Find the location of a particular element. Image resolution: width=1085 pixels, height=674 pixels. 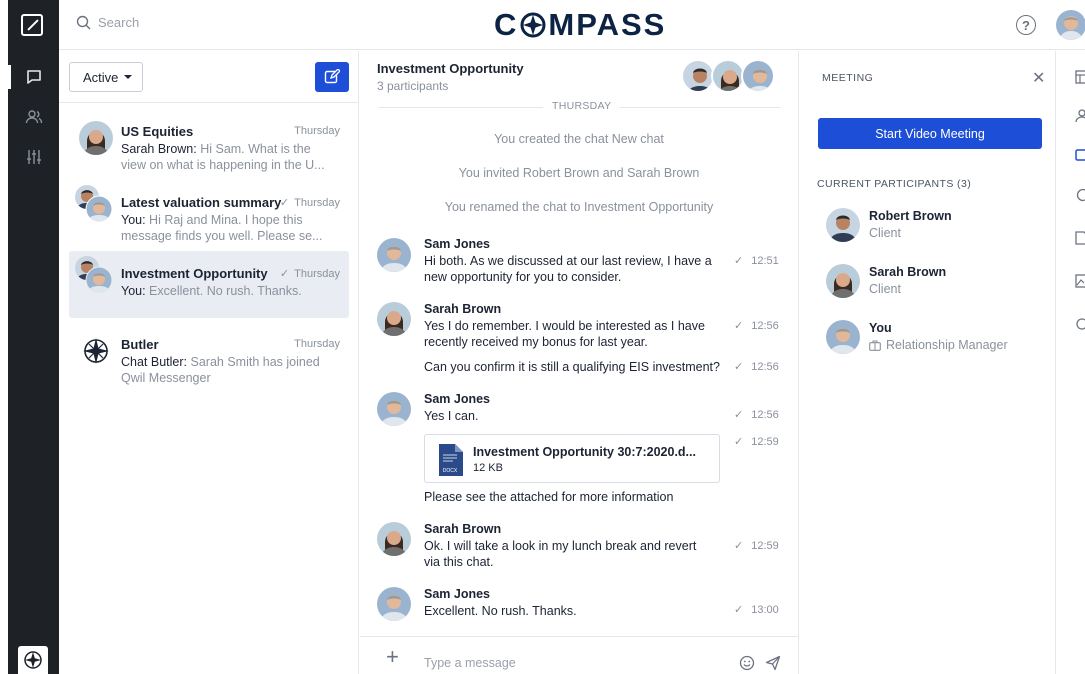

caret-down-icon is located at coordinates (128, 77).